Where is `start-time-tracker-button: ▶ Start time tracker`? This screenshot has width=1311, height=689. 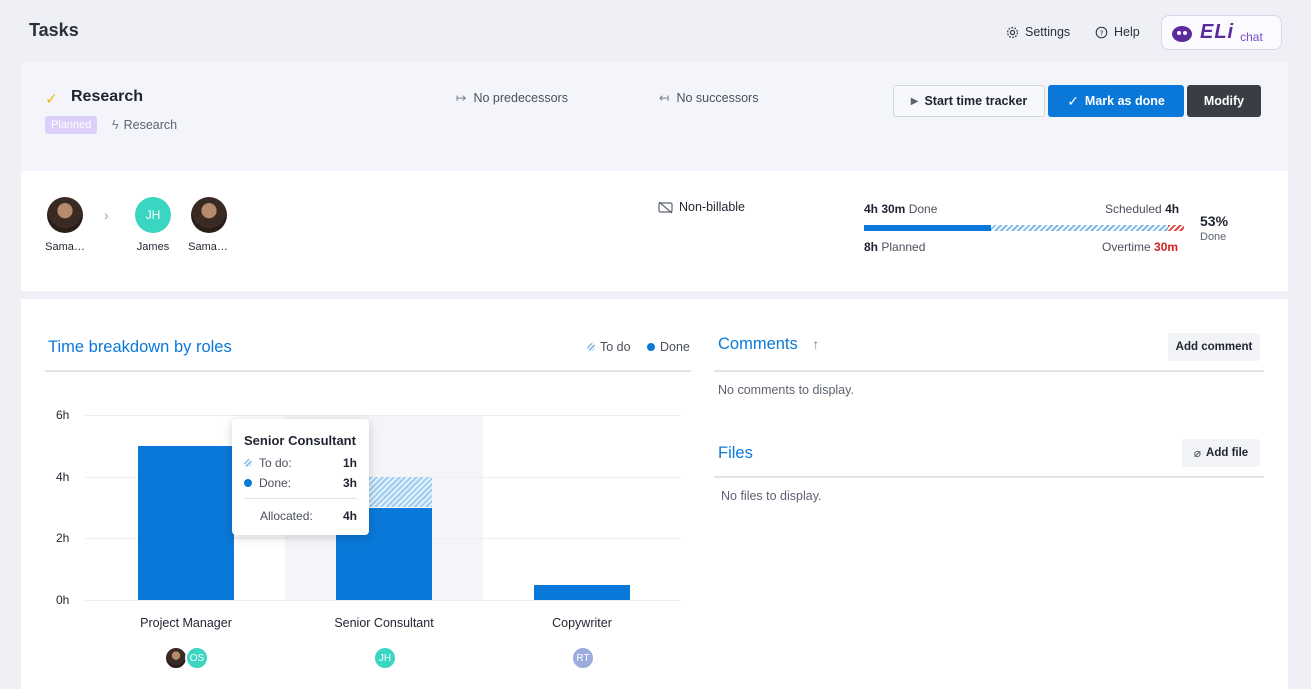 start-time-tracker-button: ▶ Start time tracker is located at coordinates (969, 101).